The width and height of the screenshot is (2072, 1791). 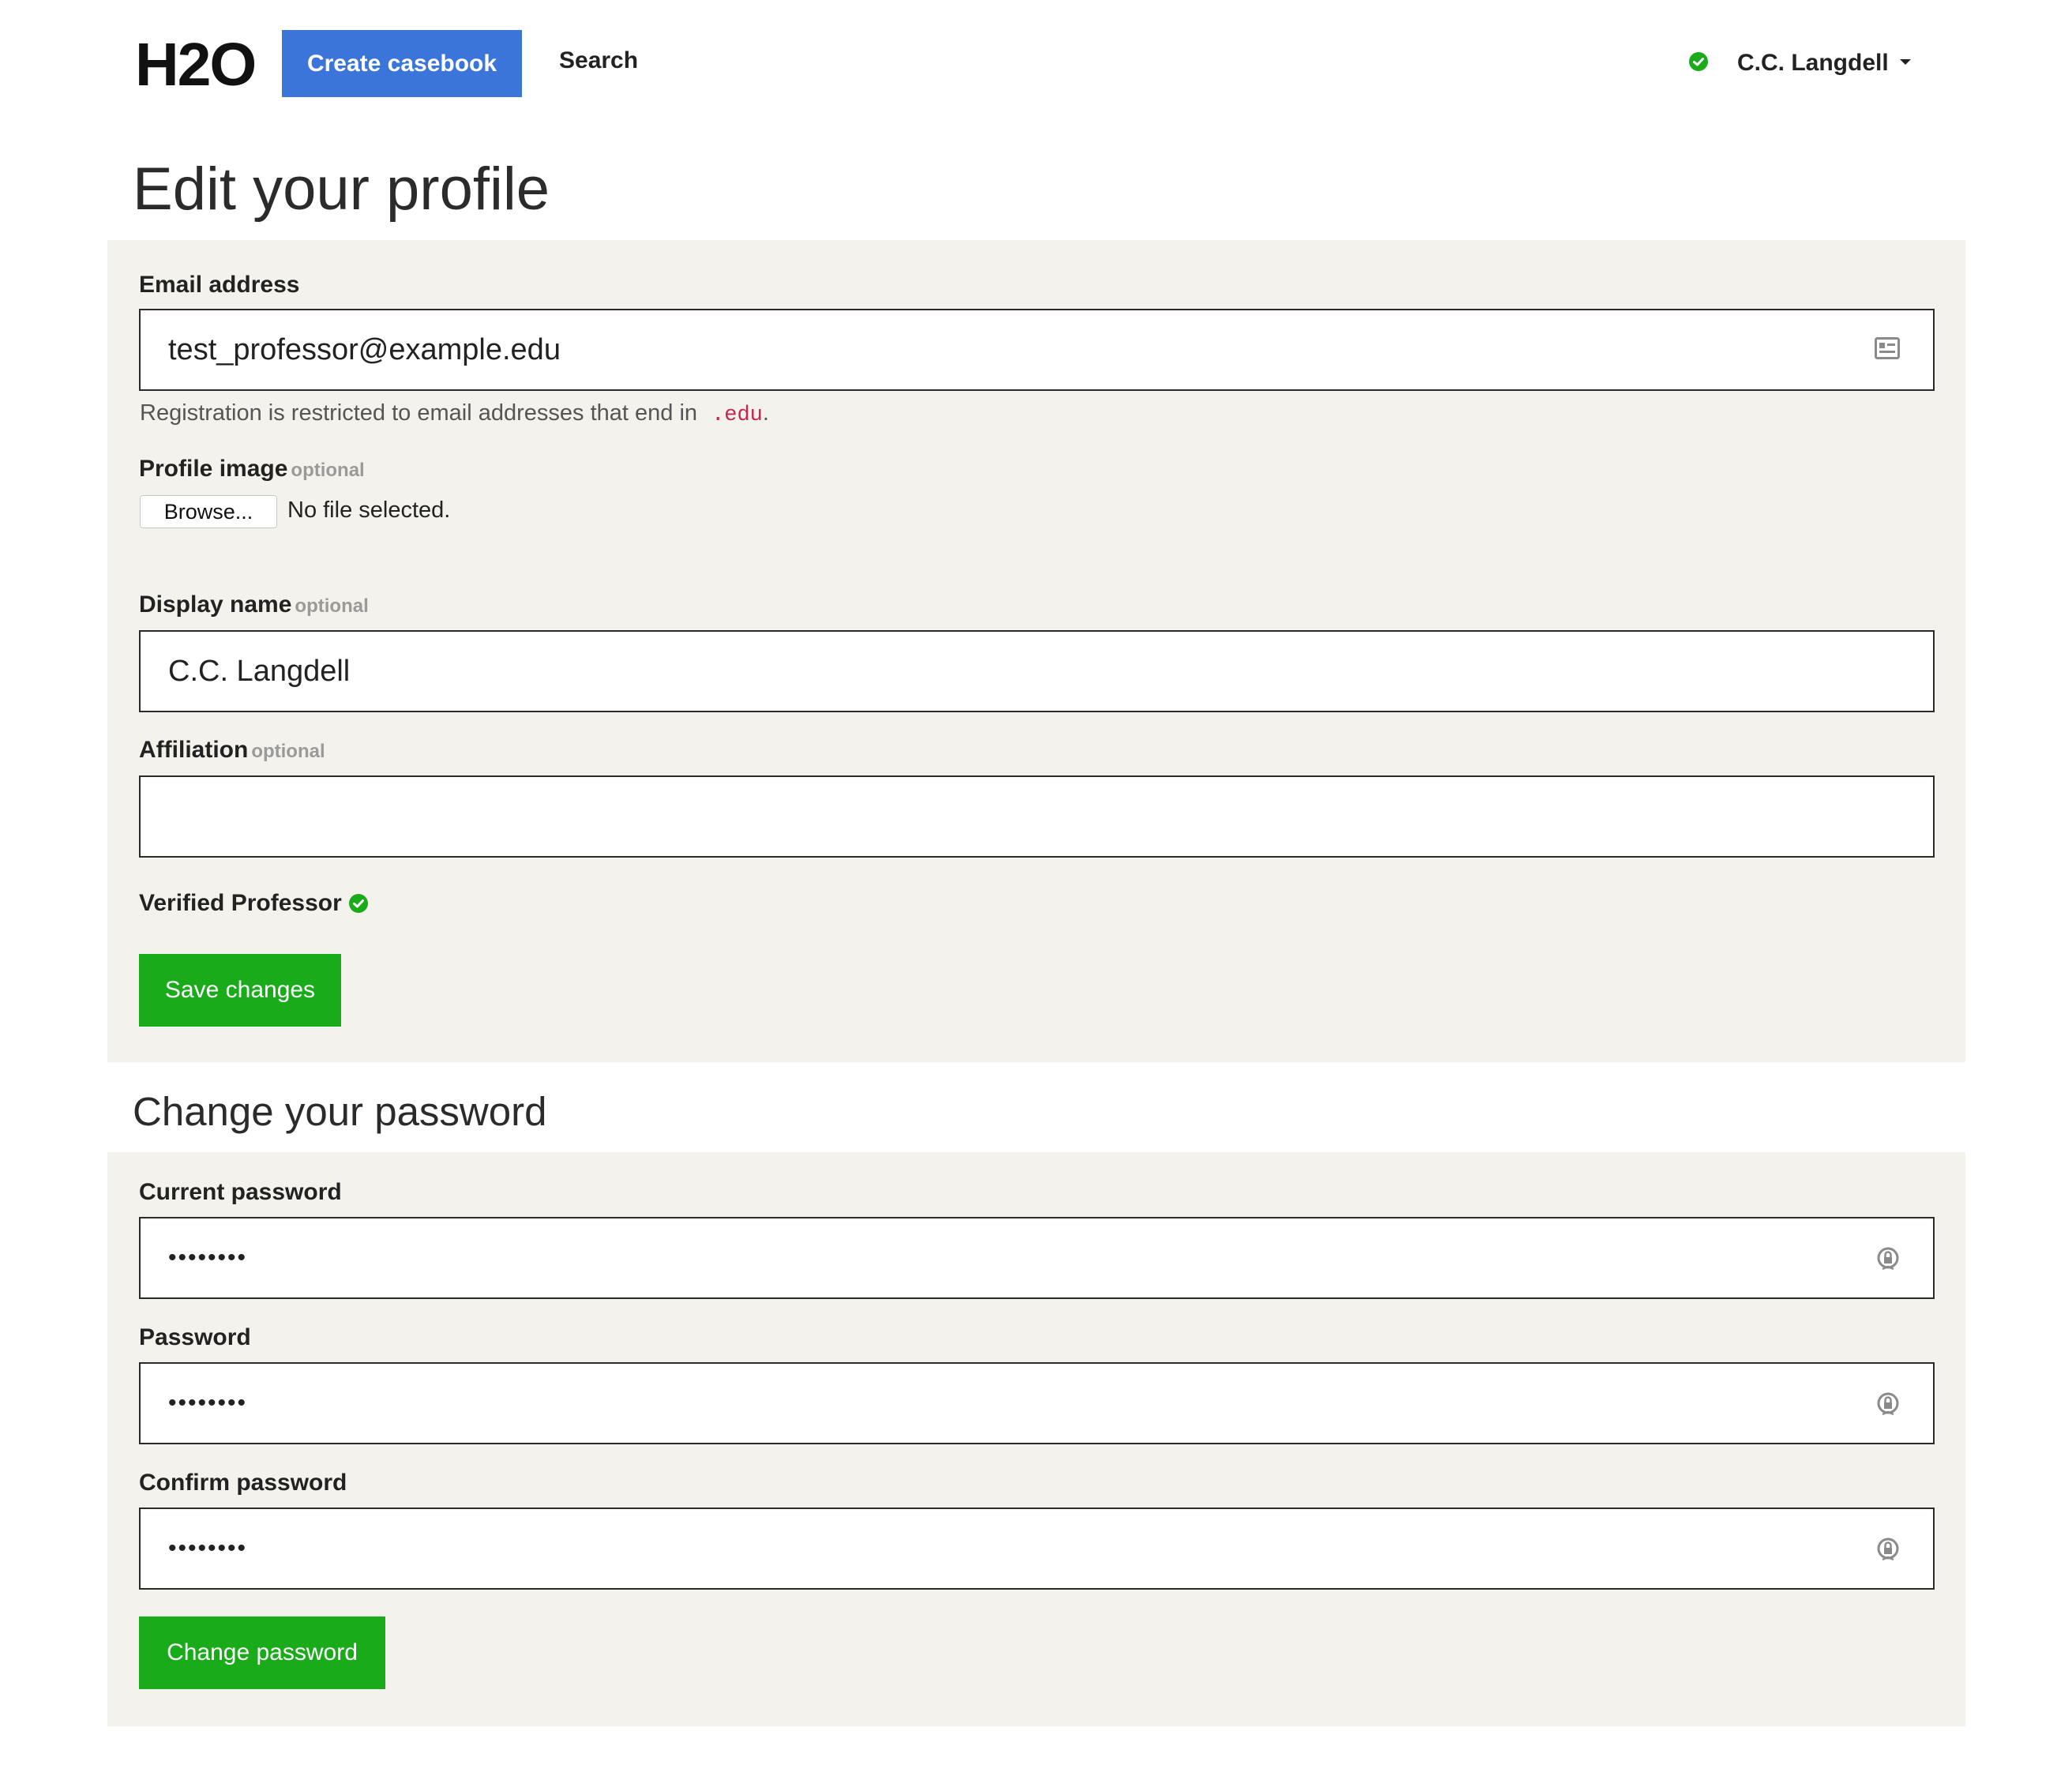 I want to click on display-name-field-box, so click(x=1037, y=671).